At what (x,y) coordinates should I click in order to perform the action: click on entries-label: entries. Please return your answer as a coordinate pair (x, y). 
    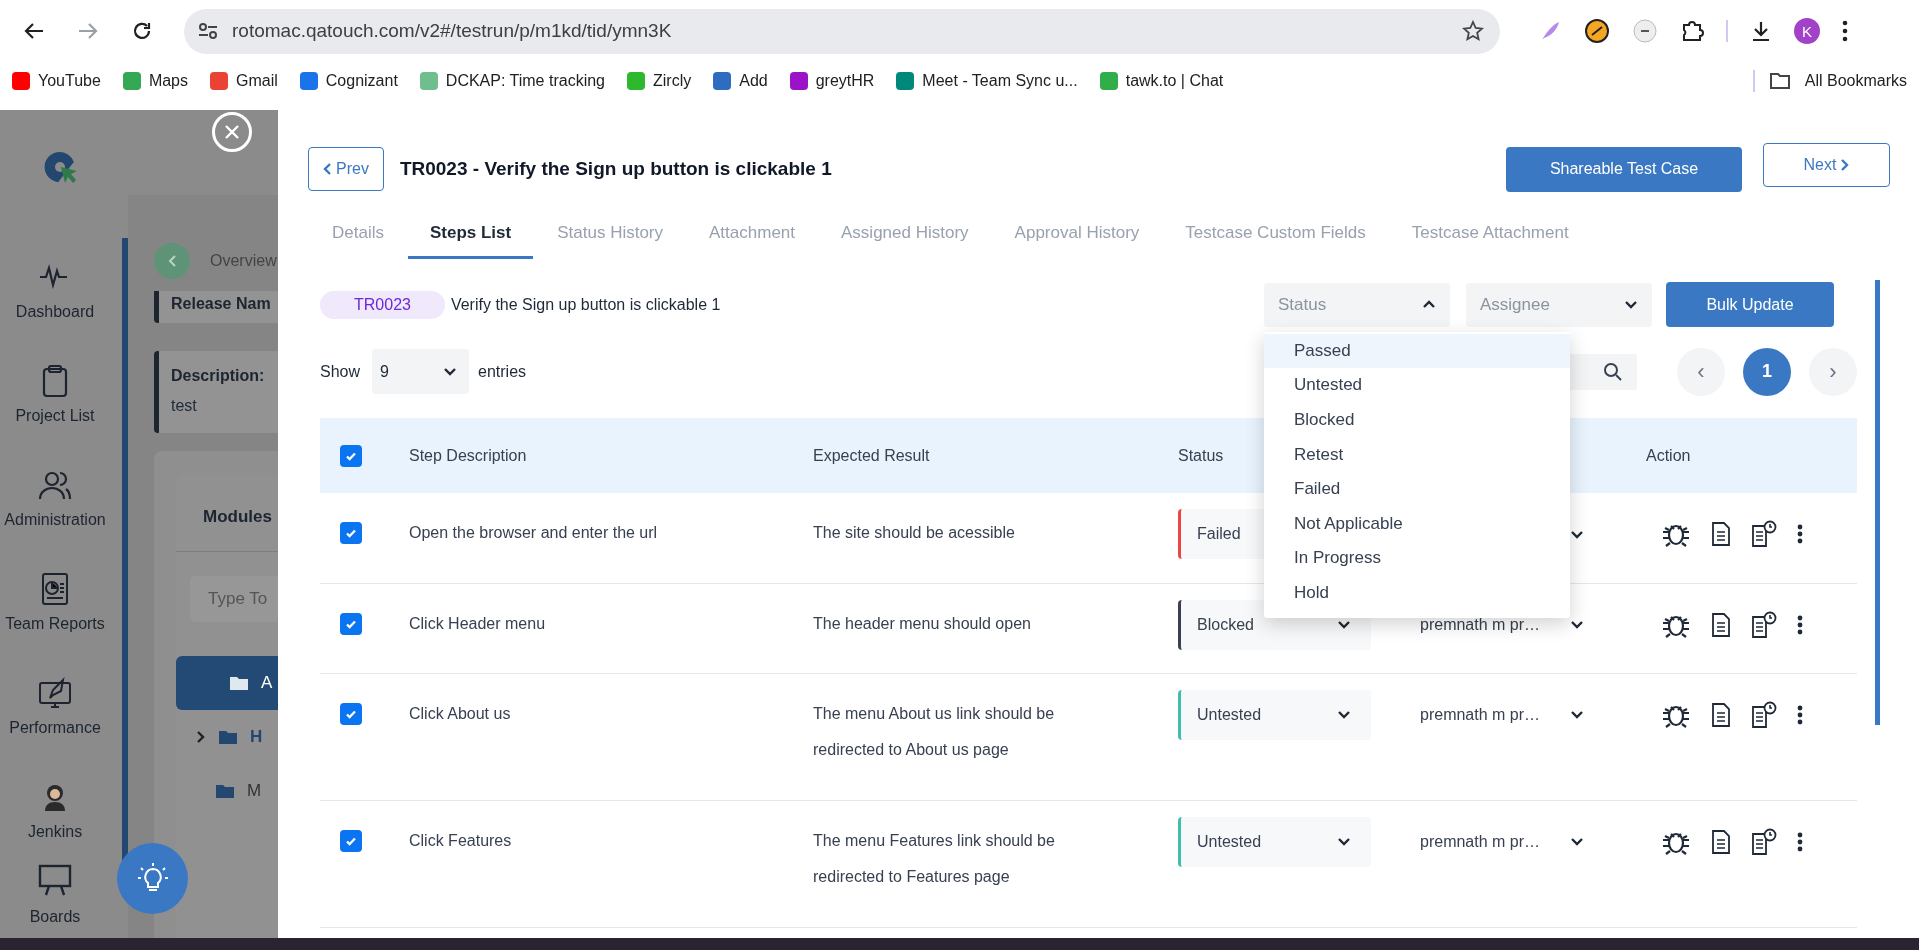
    Looking at the image, I should click on (502, 371).